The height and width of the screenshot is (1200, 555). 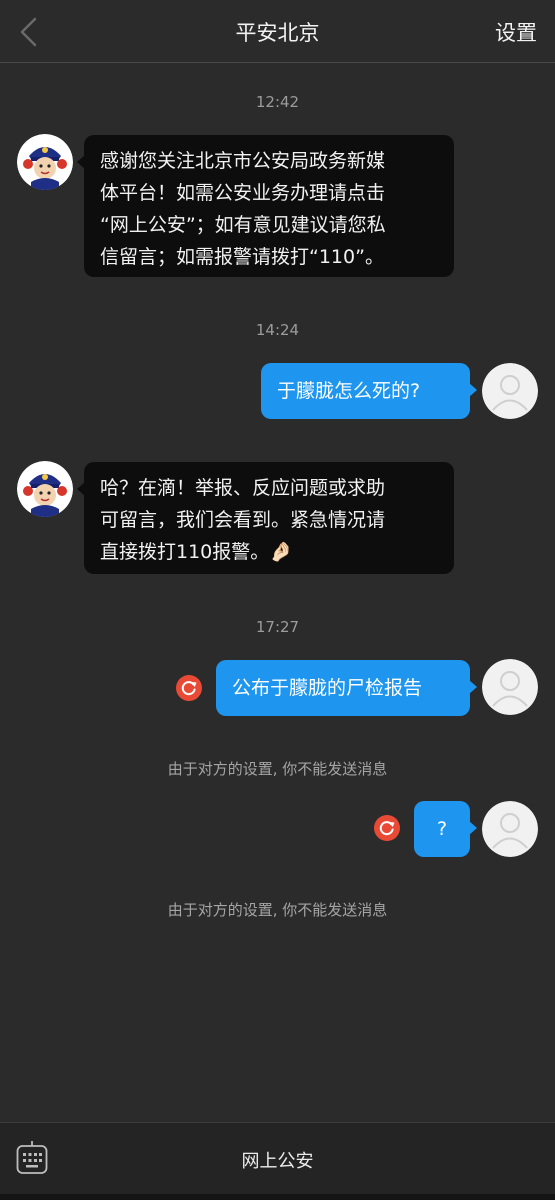 I want to click on message-bubble-outgoing: ?, so click(x=445, y=829).